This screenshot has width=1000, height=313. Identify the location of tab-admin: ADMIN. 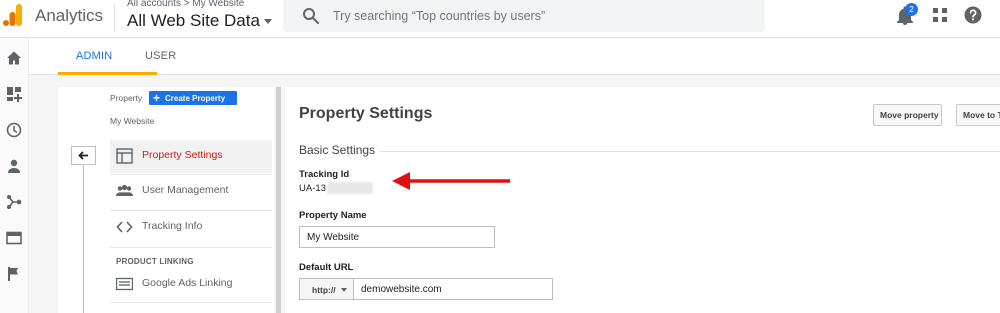
(94, 56).